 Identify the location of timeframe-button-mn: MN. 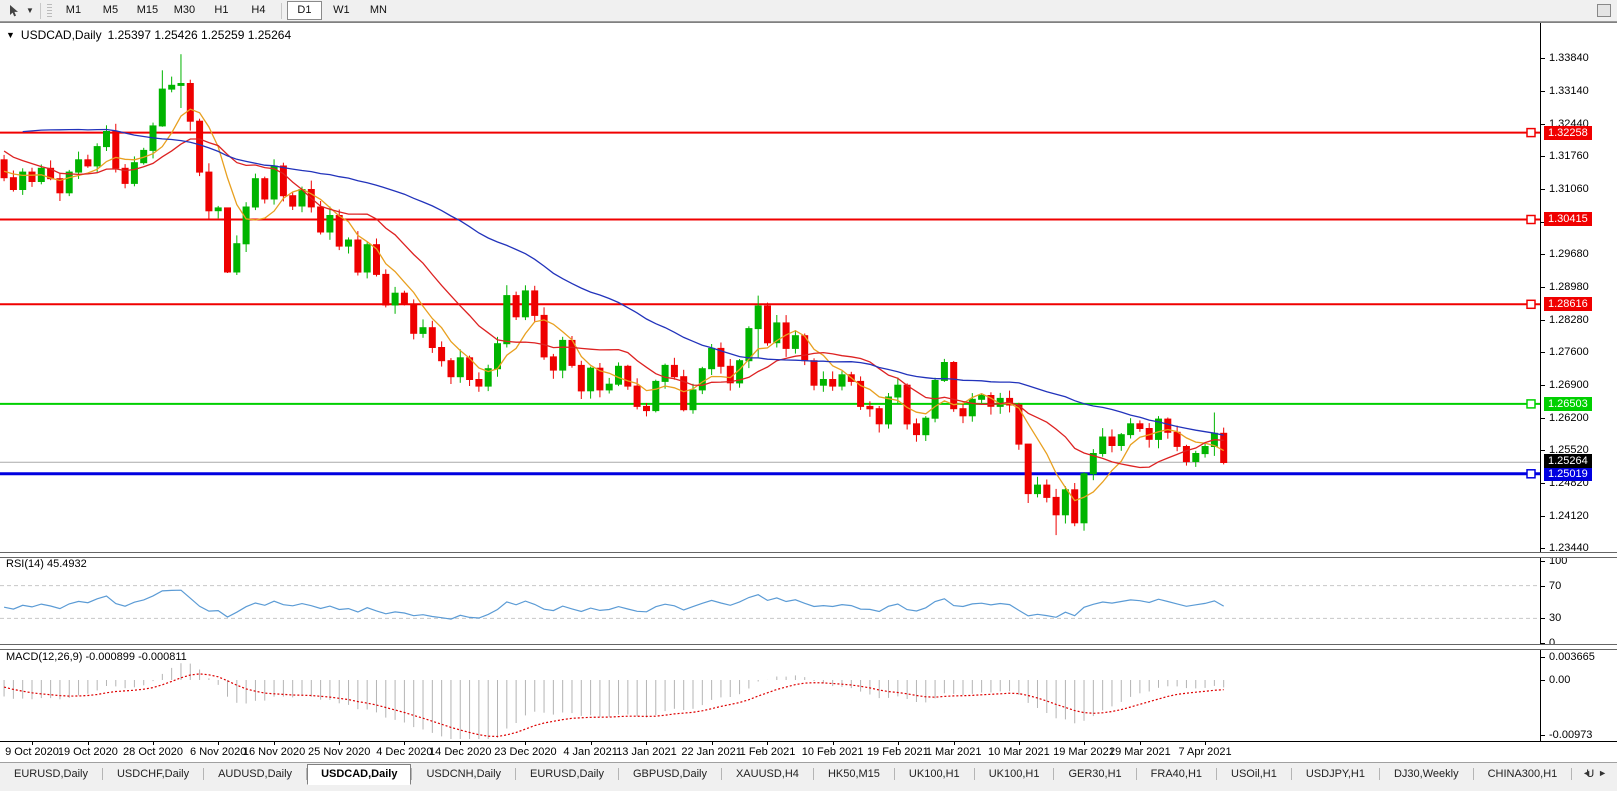
(378, 10).